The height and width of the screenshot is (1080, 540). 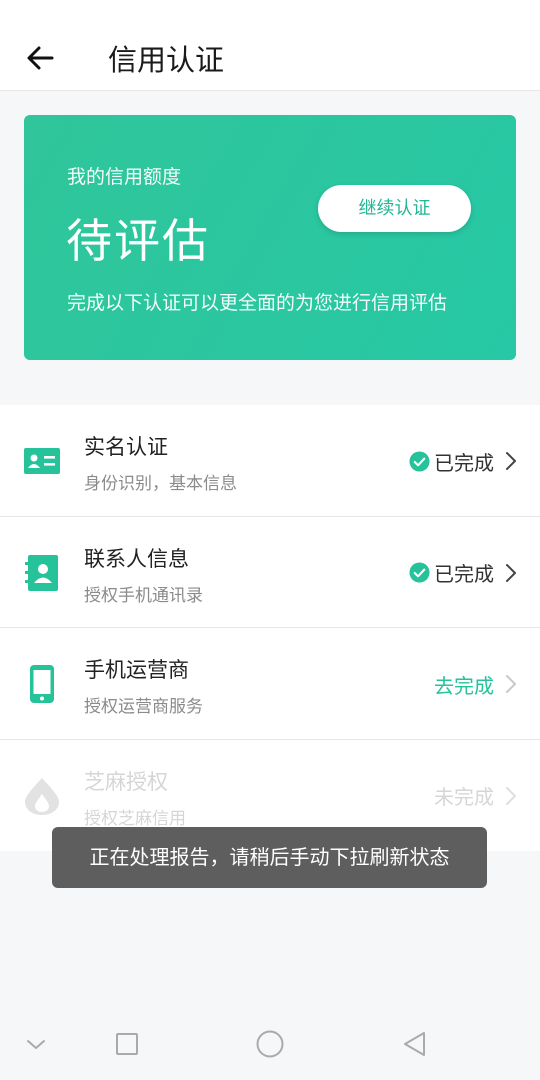 What do you see at coordinates (42, 461) in the screenshot?
I see `id-card-icon` at bounding box center [42, 461].